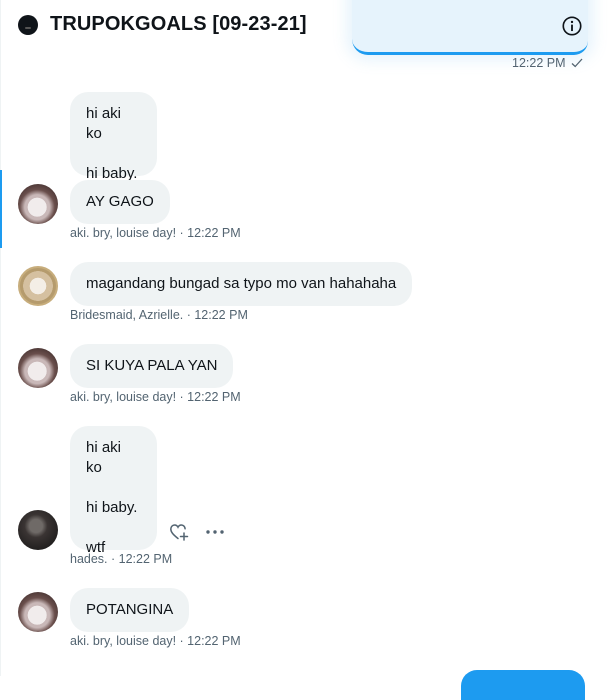 This screenshot has width=611, height=700. I want to click on conversation-title: TRUPOKGOALS [09-23-21], so click(178, 24).